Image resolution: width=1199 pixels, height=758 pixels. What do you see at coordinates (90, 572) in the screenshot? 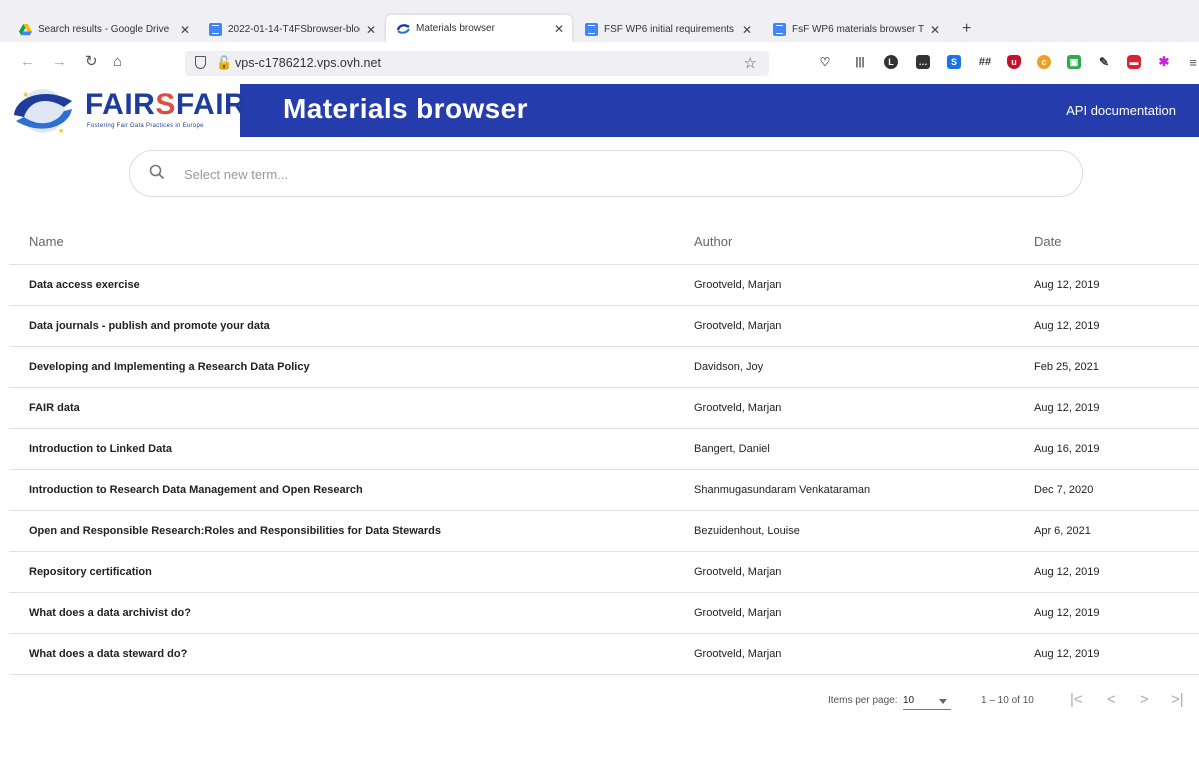
I see `cell-name: Repository certification` at bounding box center [90, 572].